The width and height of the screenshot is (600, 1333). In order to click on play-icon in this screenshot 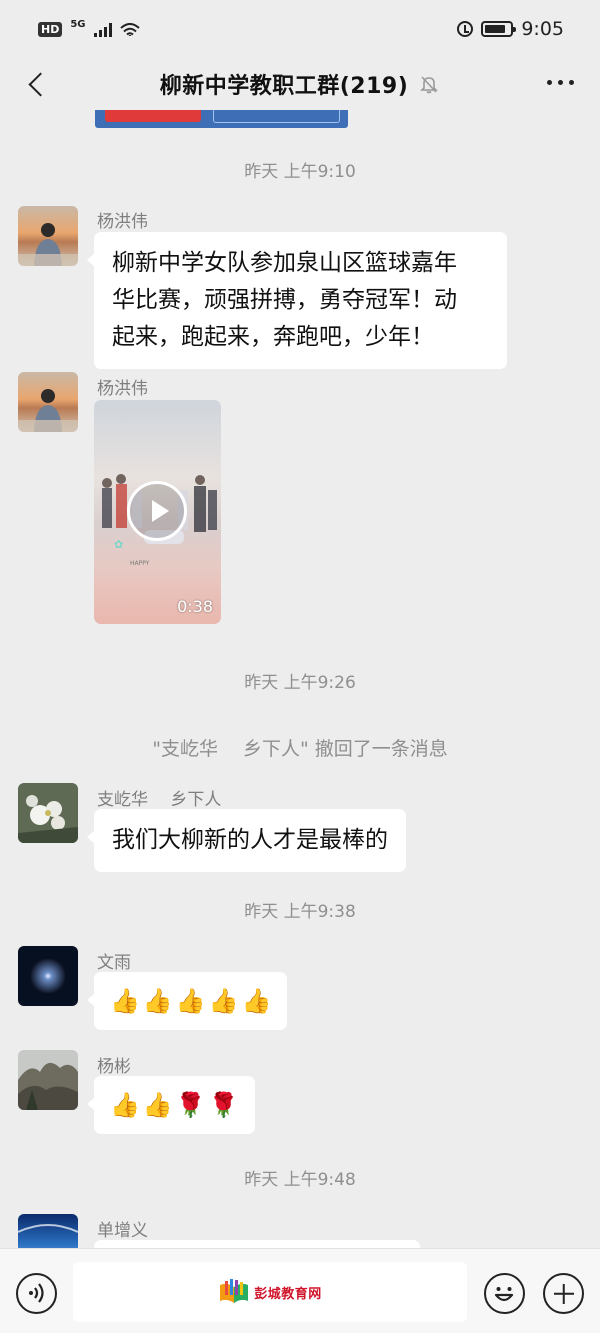, I will do `click(157, 511)`.